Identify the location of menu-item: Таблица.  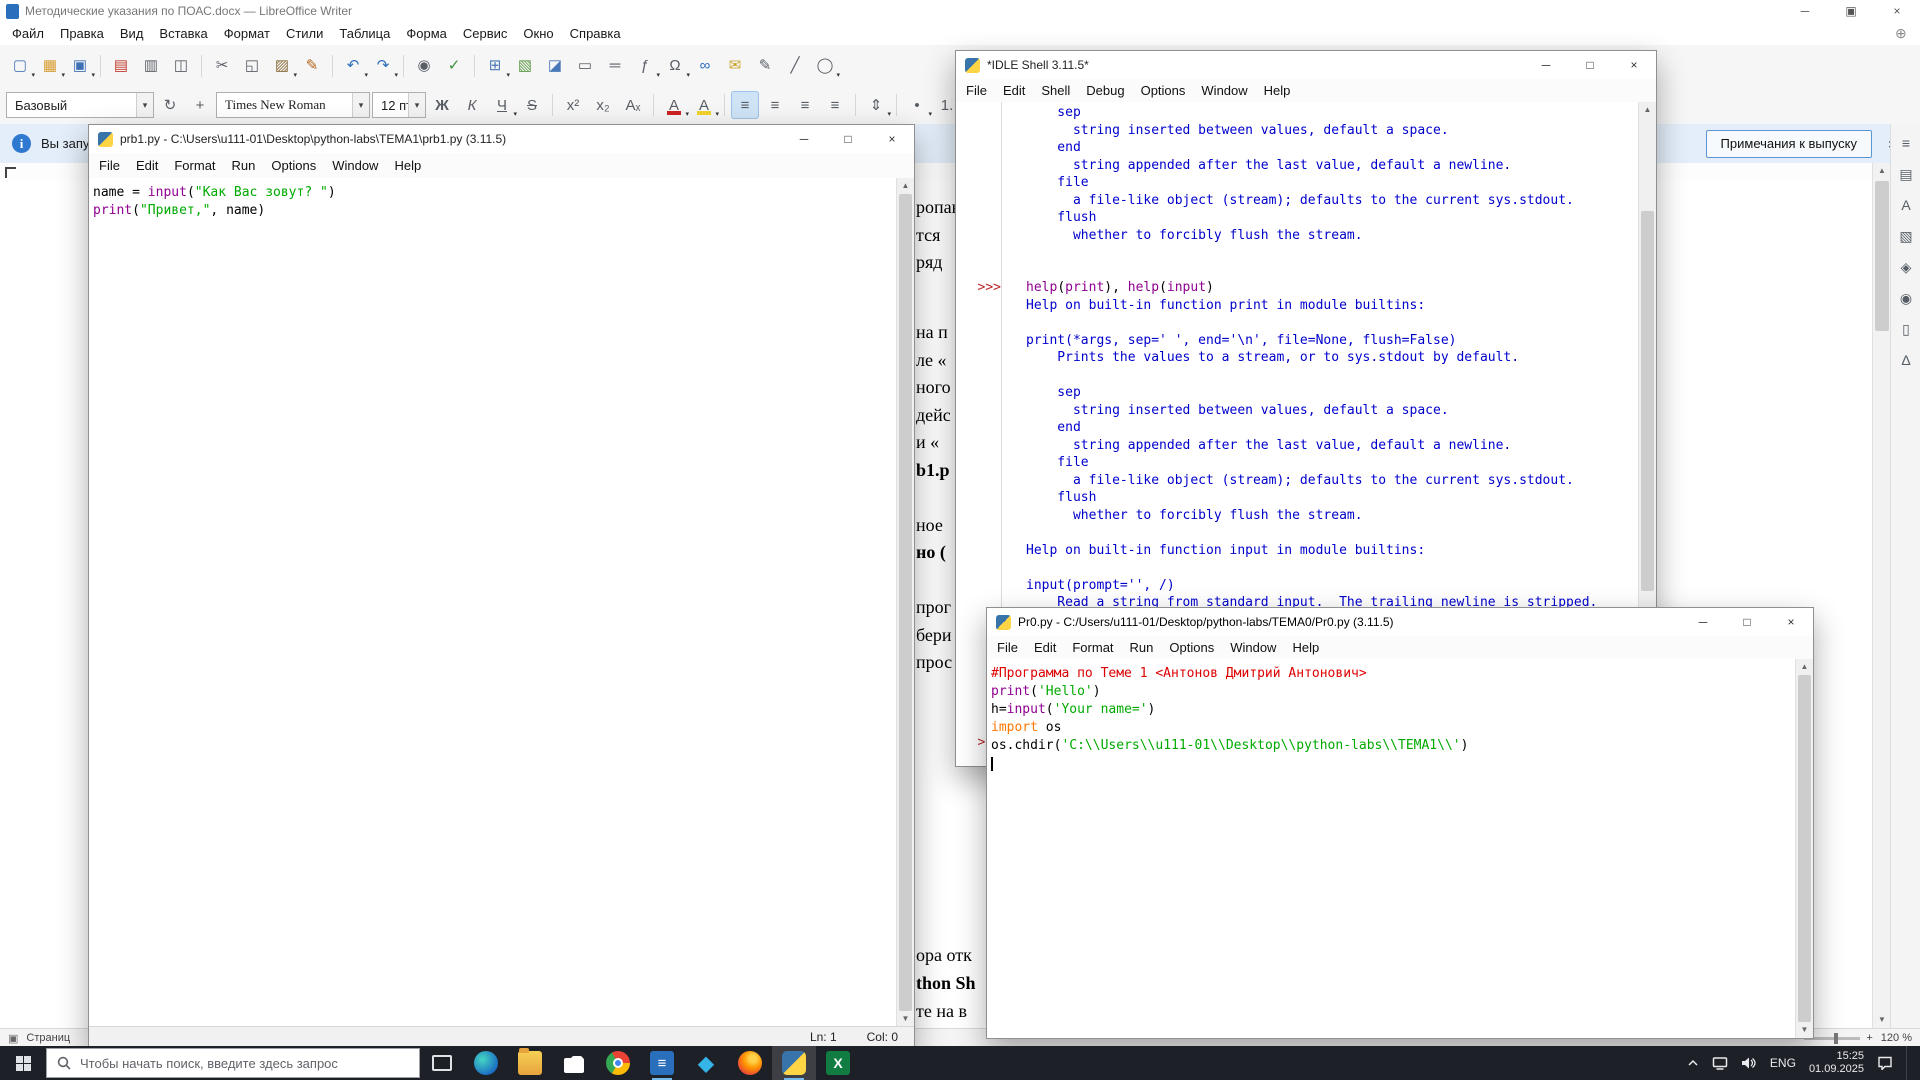
(364, 33).